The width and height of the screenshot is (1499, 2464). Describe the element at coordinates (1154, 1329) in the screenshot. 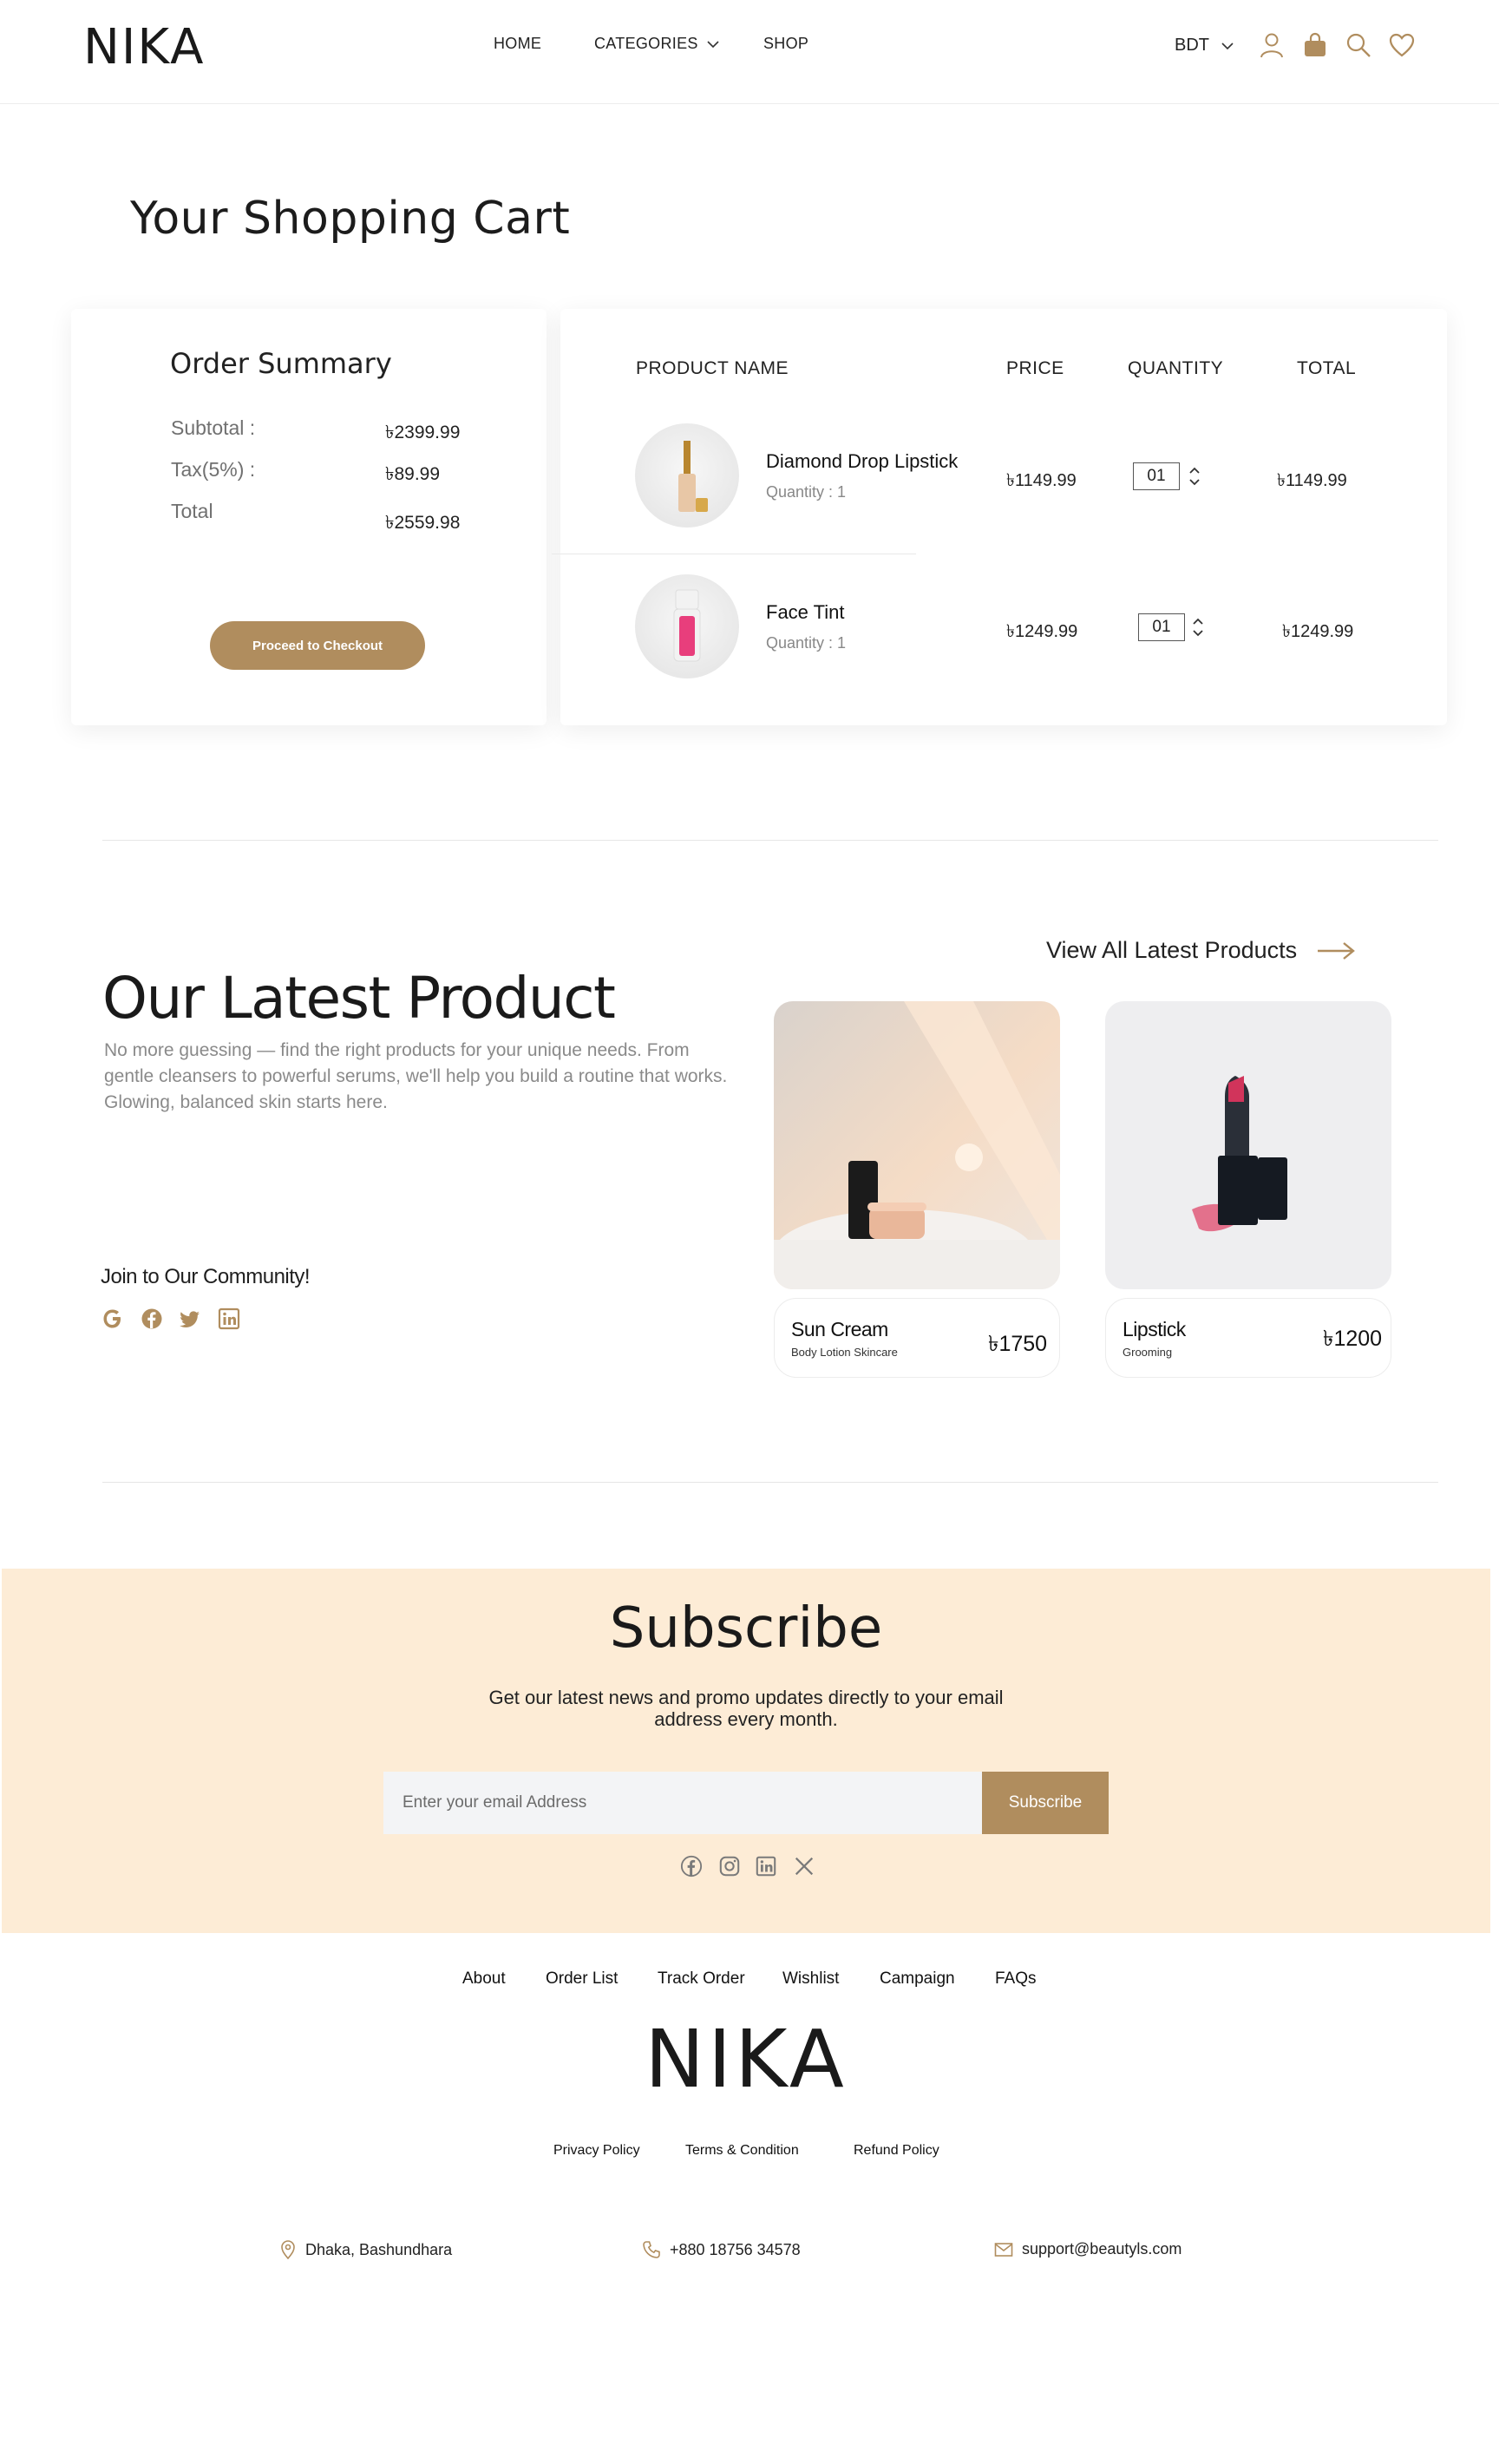

I see `product-card-name: Lipstick` at that location.